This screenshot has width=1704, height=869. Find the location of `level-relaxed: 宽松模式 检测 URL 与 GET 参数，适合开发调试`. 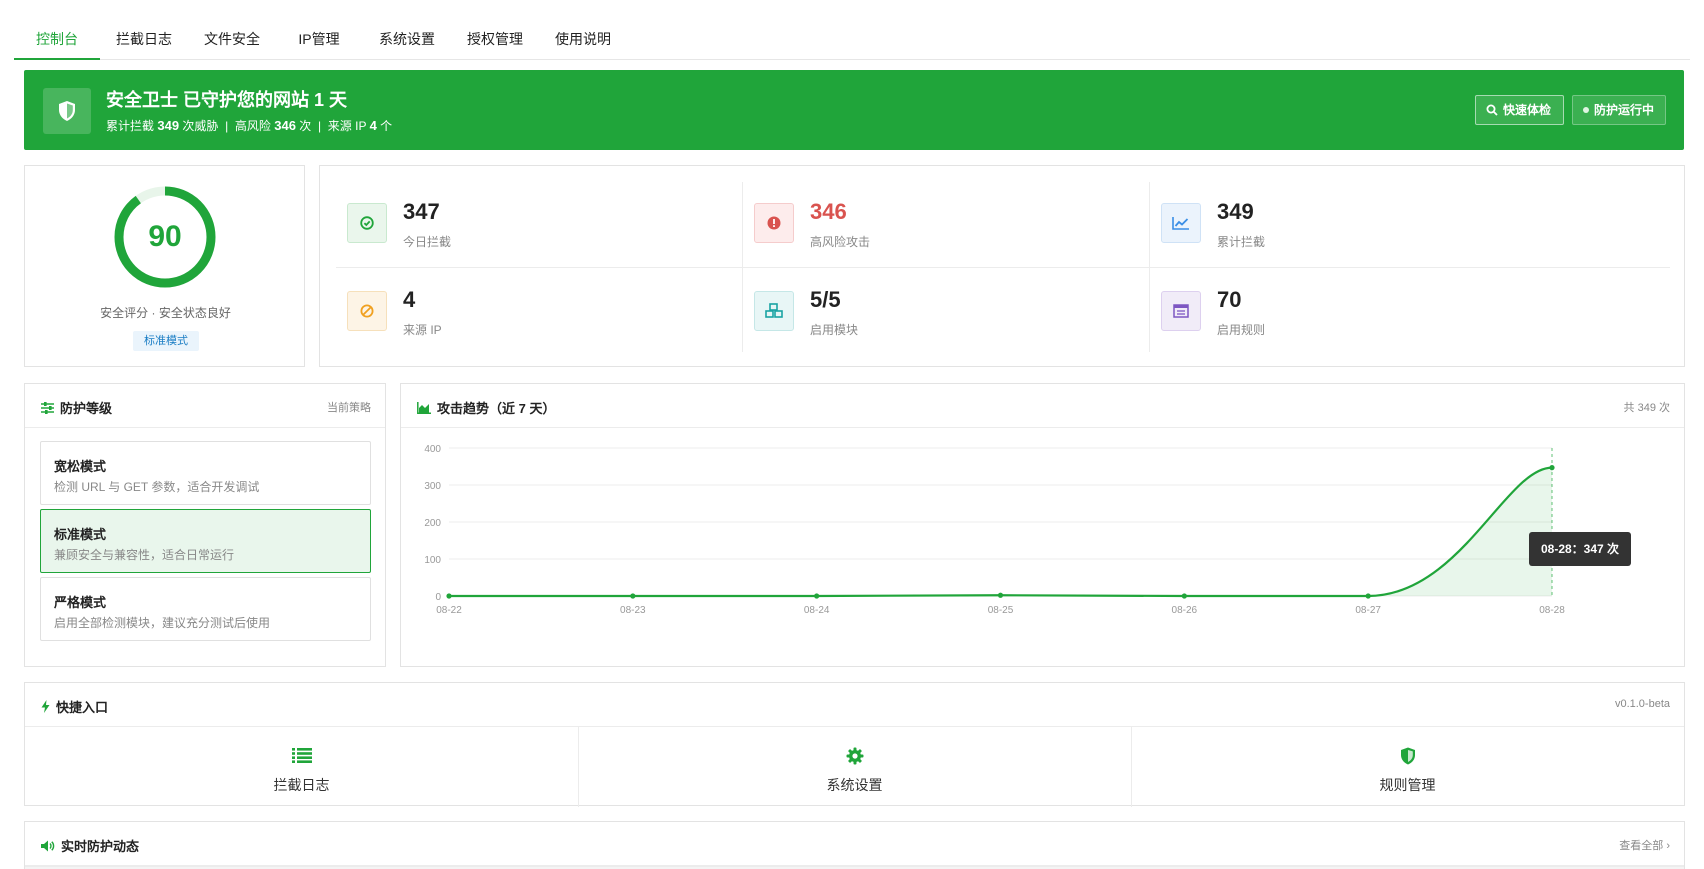

level-relaxed: 宽松模式 检测 URL 与 GET 参数，适合开发调试 is located at coordinates (205, 473).